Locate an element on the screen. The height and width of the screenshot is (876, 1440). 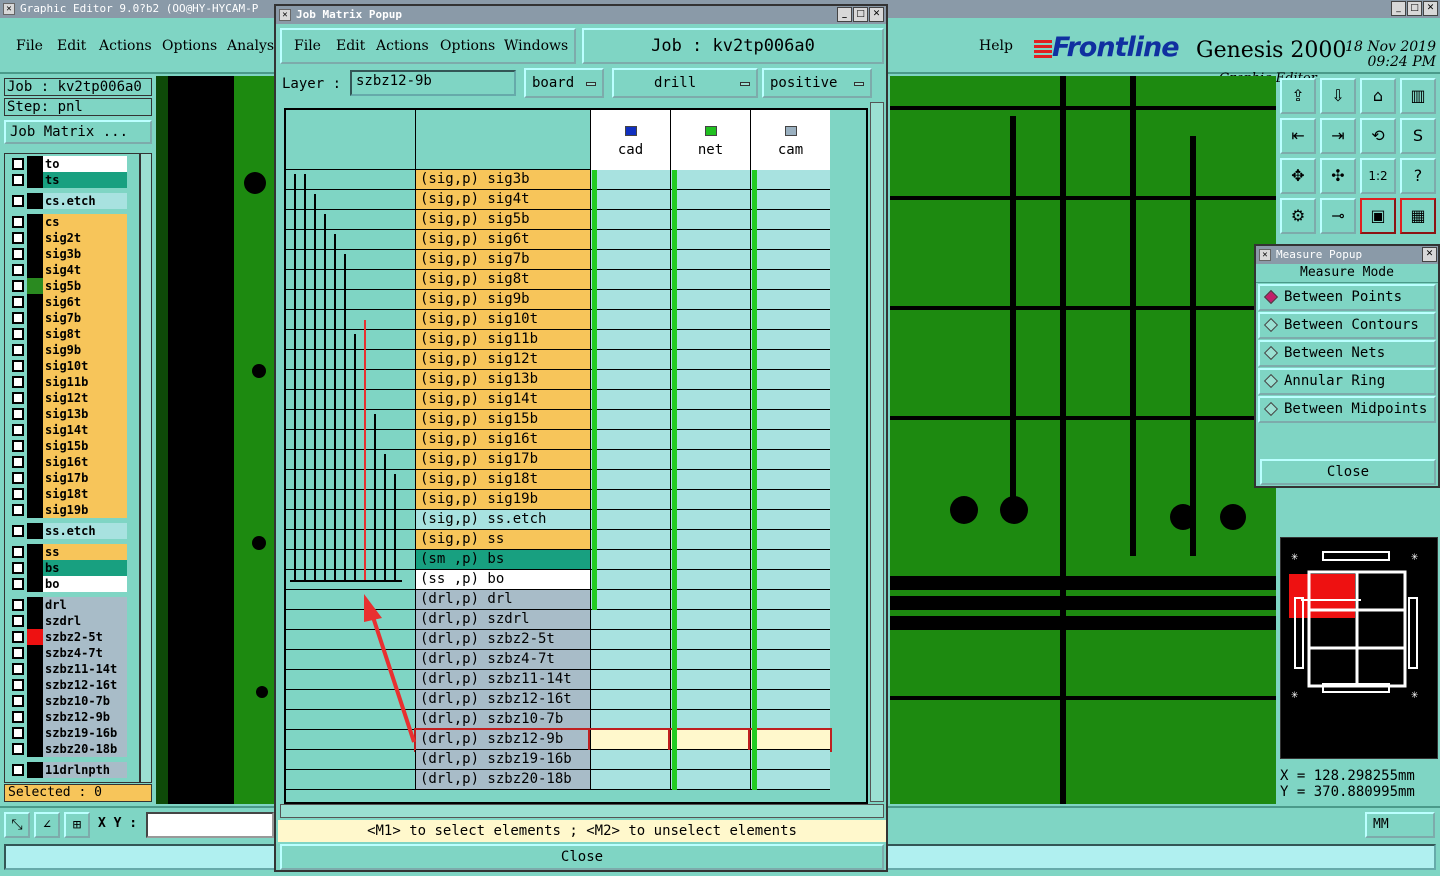
jm-maximize-button: □ is located at coordinates (860, 14).